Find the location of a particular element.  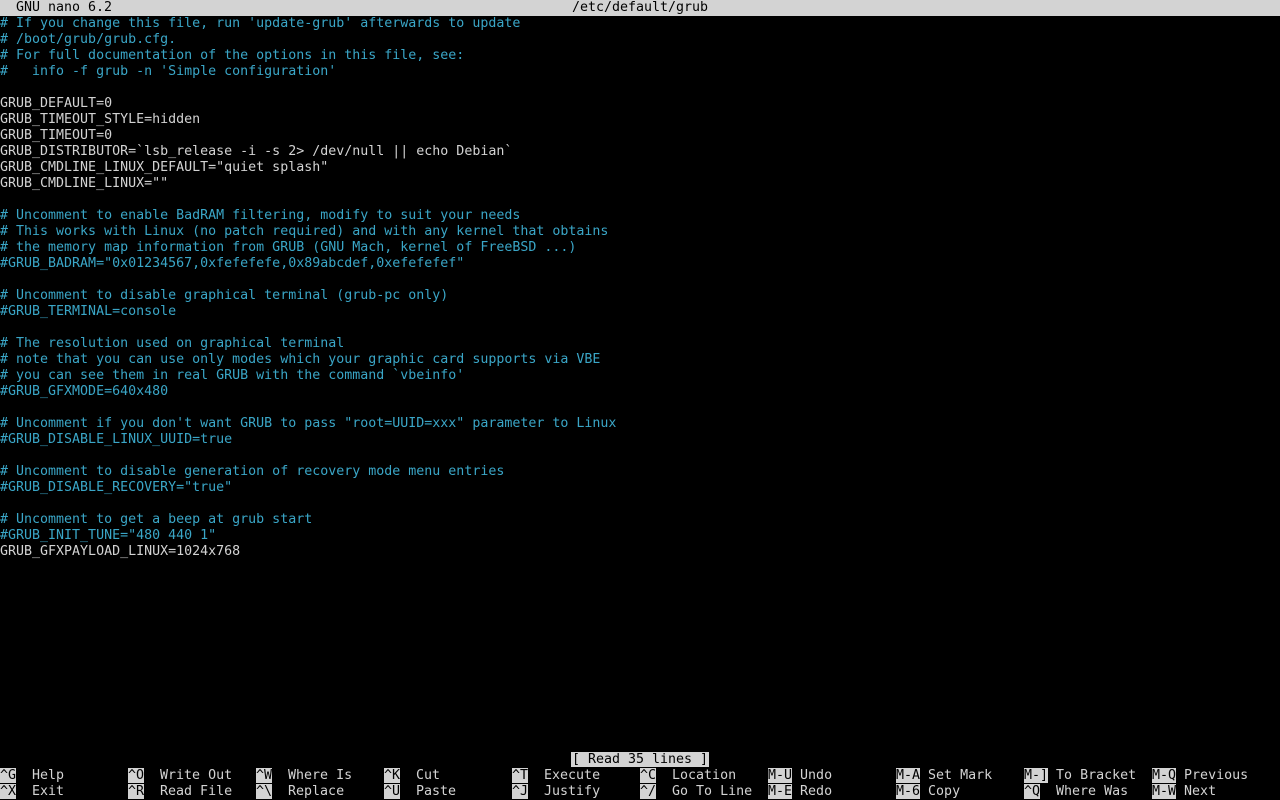

shortcut-justify: ^J Justify is located at coordinates (556, 792).